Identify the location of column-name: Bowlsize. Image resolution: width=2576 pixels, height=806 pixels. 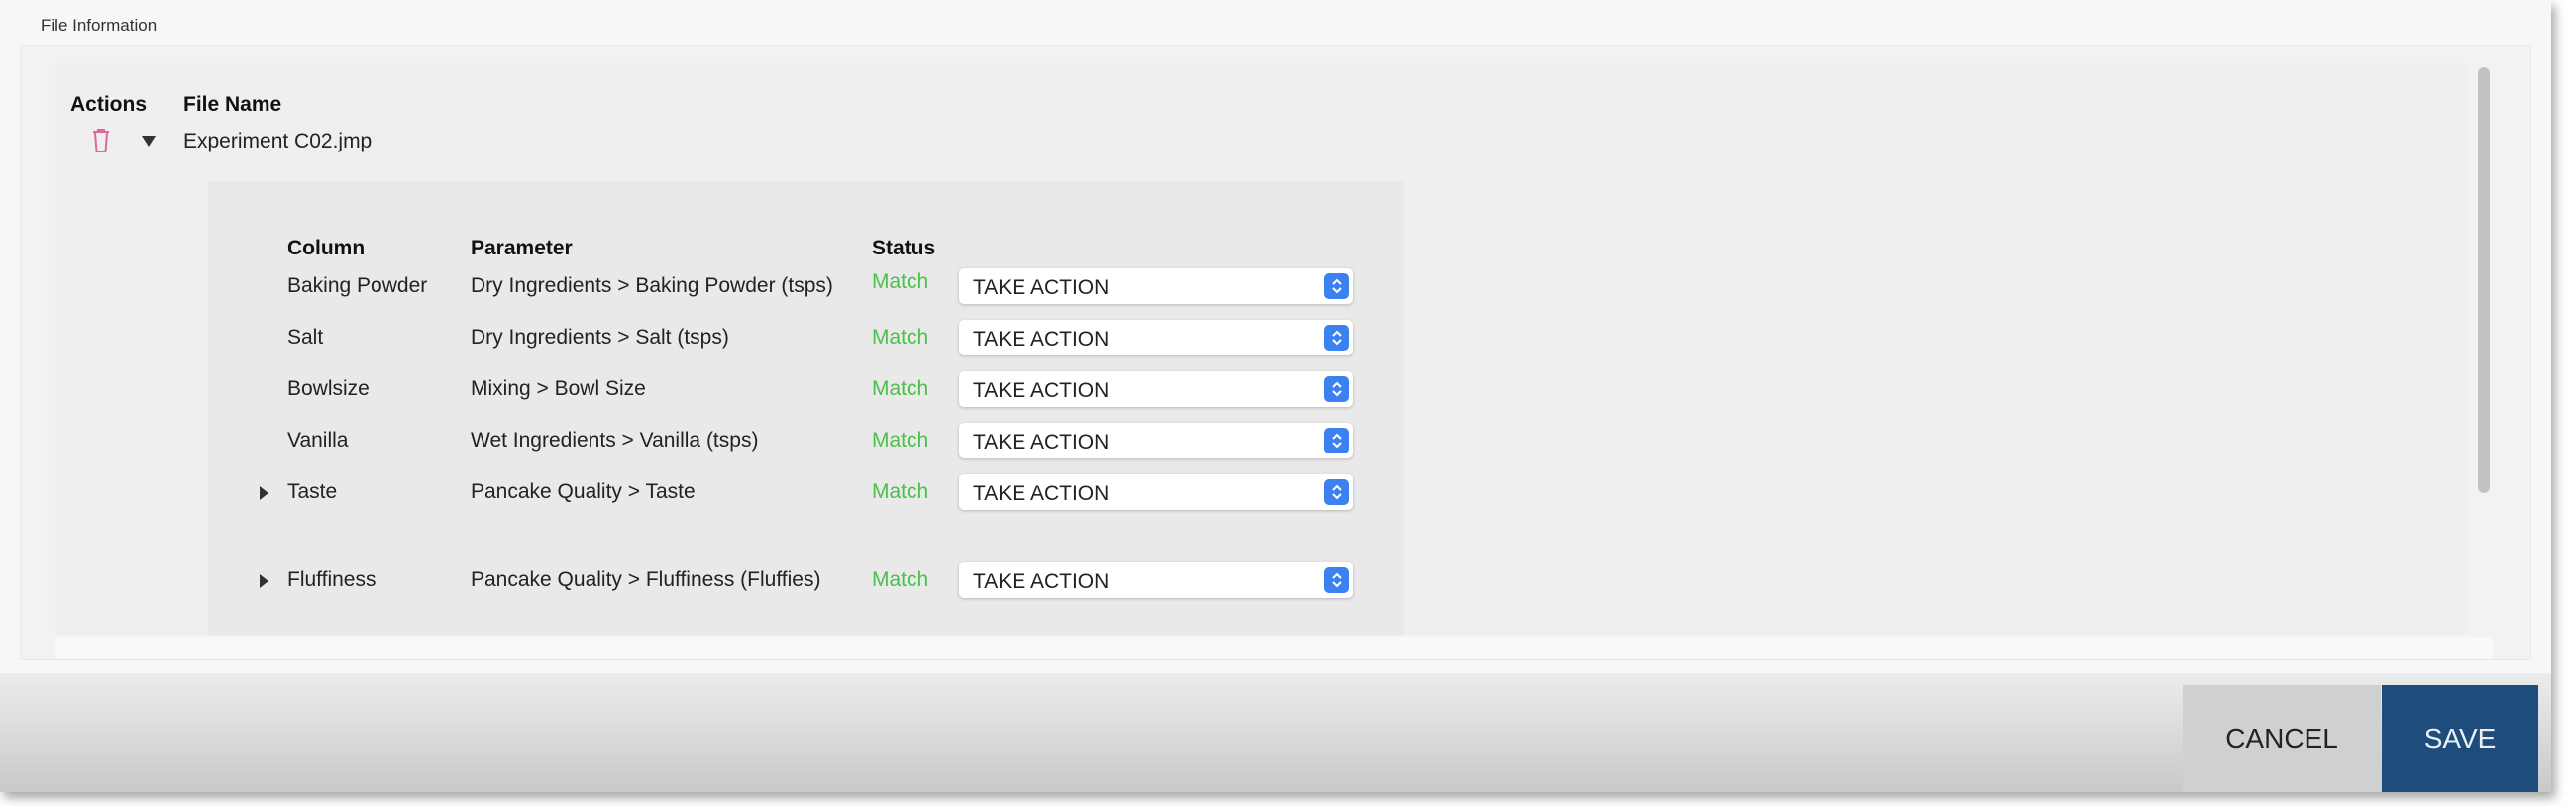
(328, 389).